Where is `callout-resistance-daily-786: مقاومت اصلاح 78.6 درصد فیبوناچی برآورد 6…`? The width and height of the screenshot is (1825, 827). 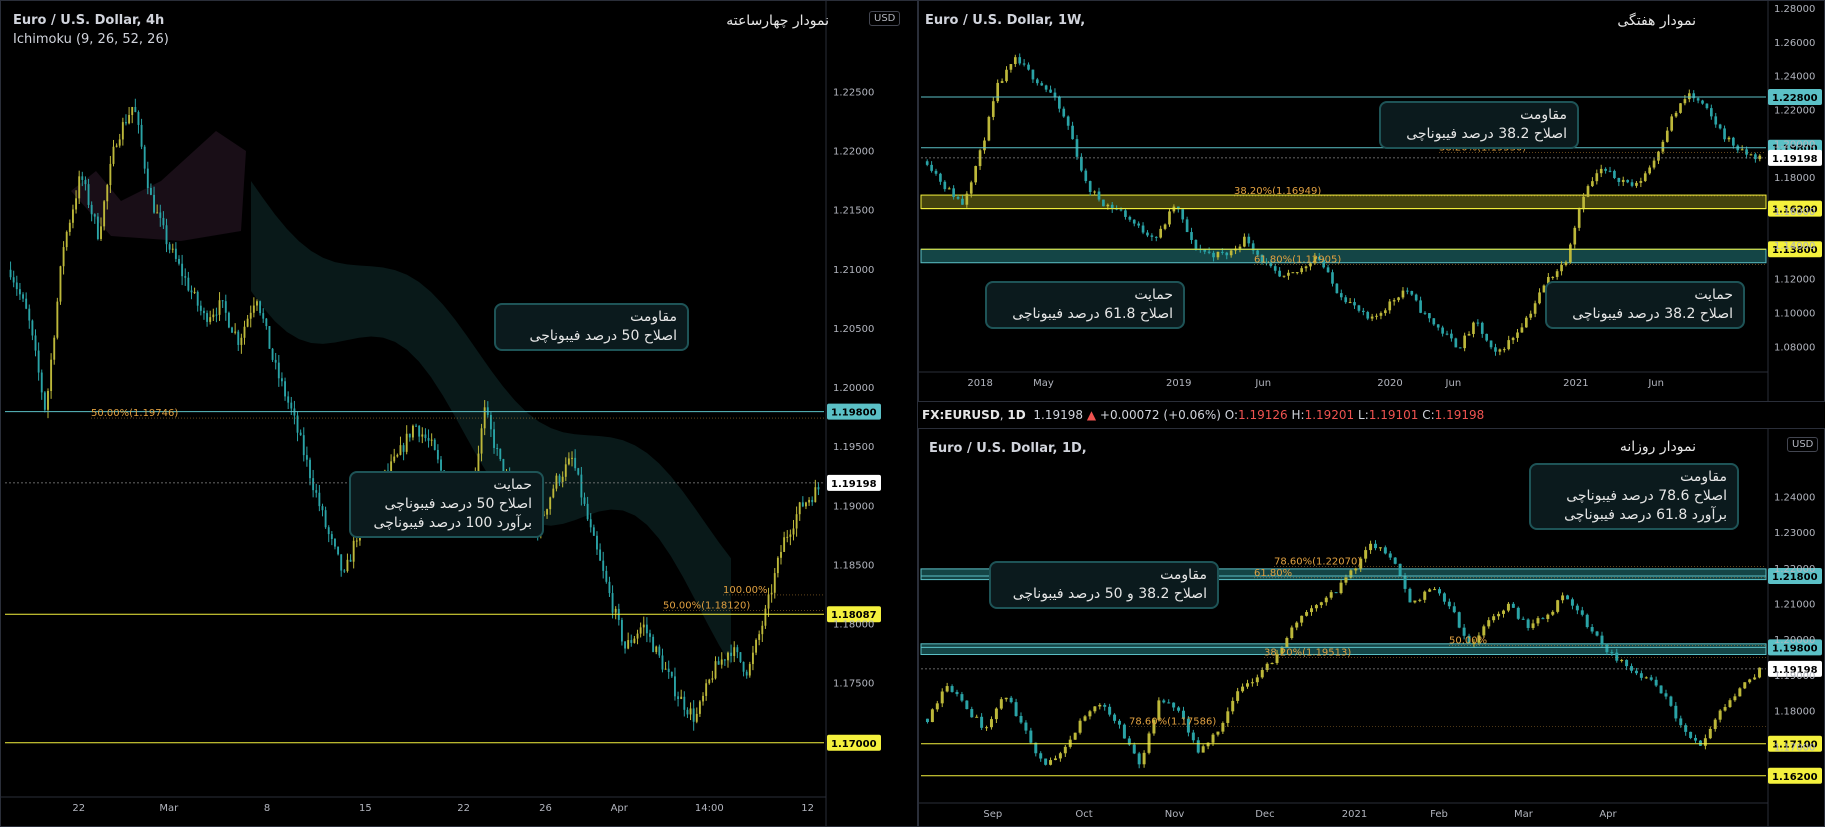
callout-resistance-daily-786: مقاومت اصلاح 78.6 درصد فیبوناچی برآورد 6… is located at coordinates (1634, 496).